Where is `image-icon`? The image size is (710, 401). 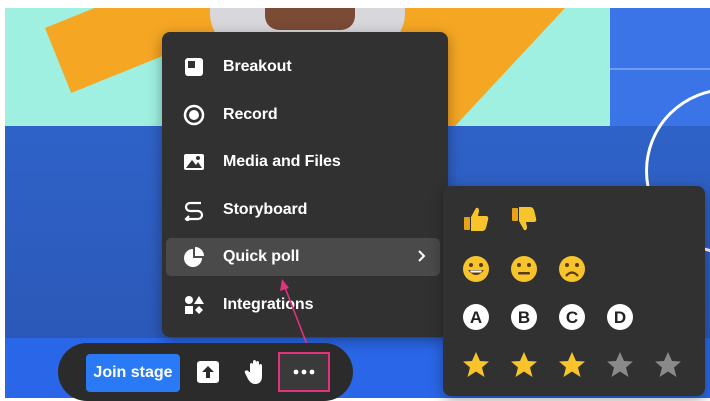 image-icon is located at coordinates (194, 162).